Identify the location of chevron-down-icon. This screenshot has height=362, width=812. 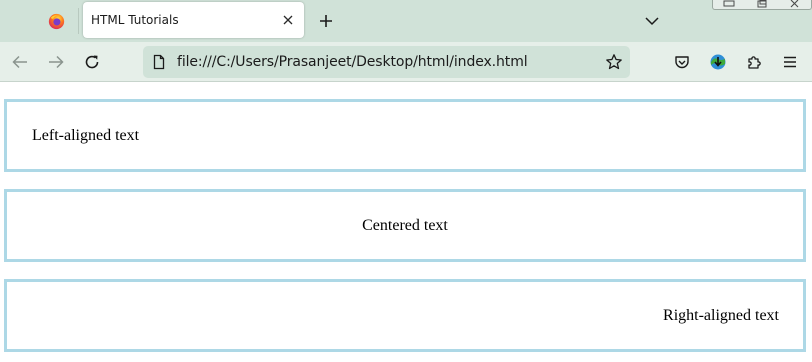
(652, 21).